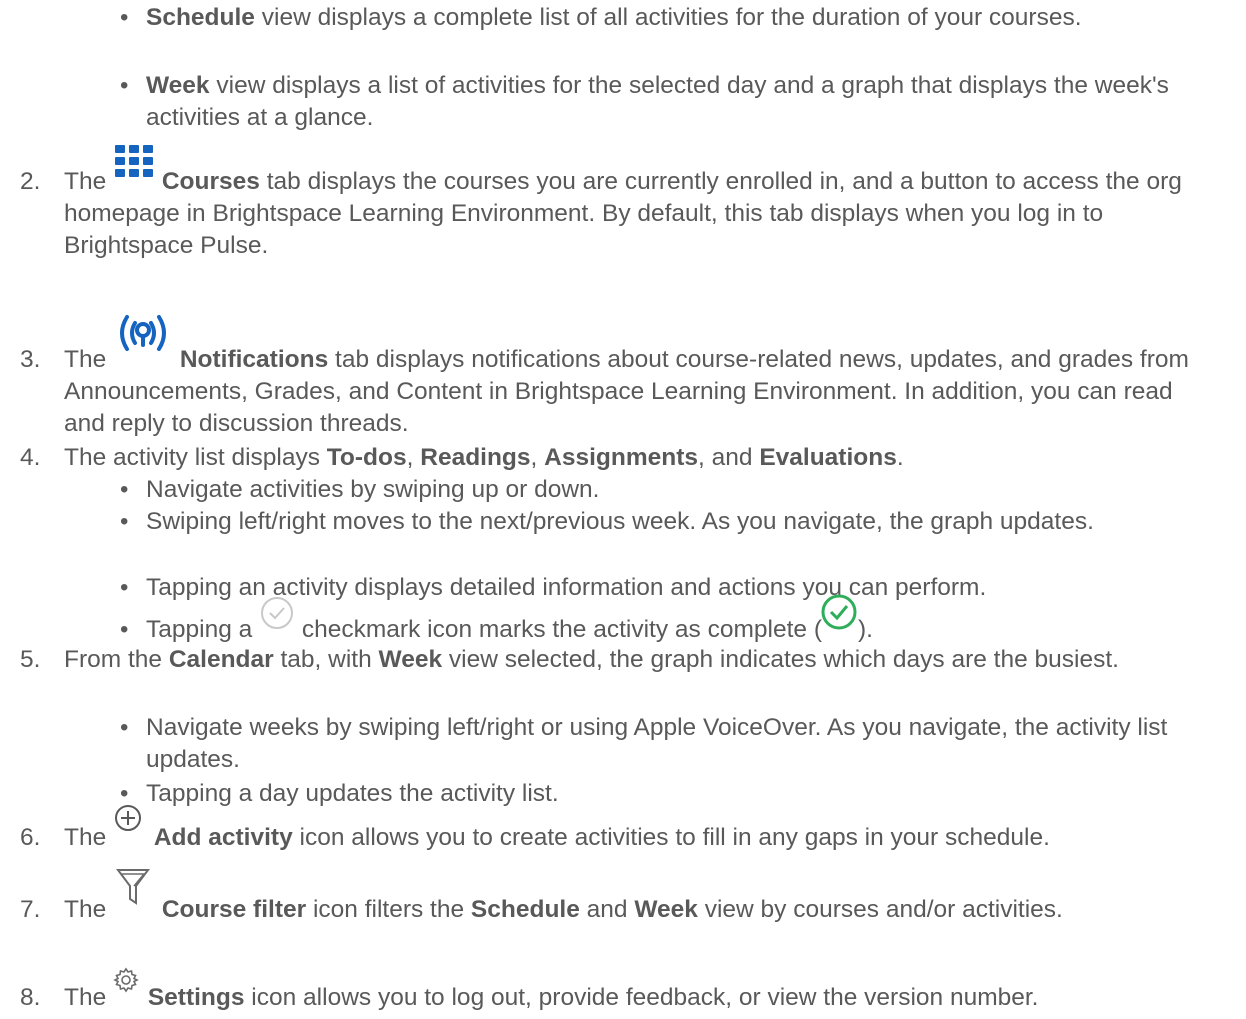 The width and height of the screenshot is (1246, 1019). What do you see at coordinates (210, 181) in the screenshot?
I see `courses-label: Courses` at bounding box center [210, 181].